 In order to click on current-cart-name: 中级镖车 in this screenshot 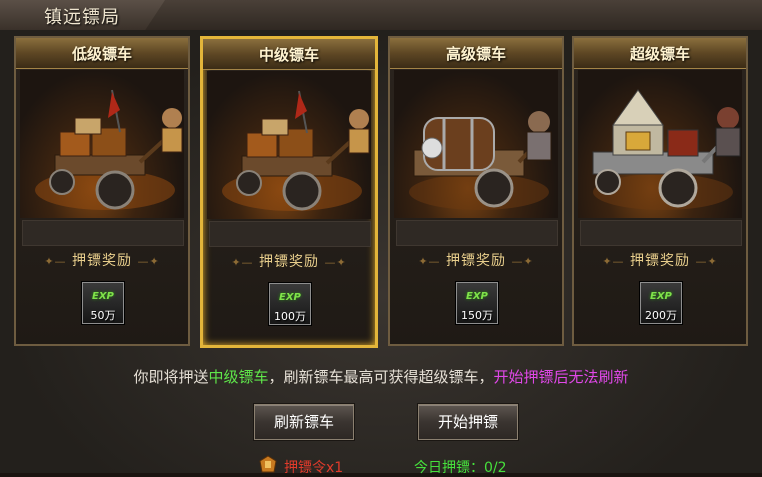, I will do `click(238, 377)`.